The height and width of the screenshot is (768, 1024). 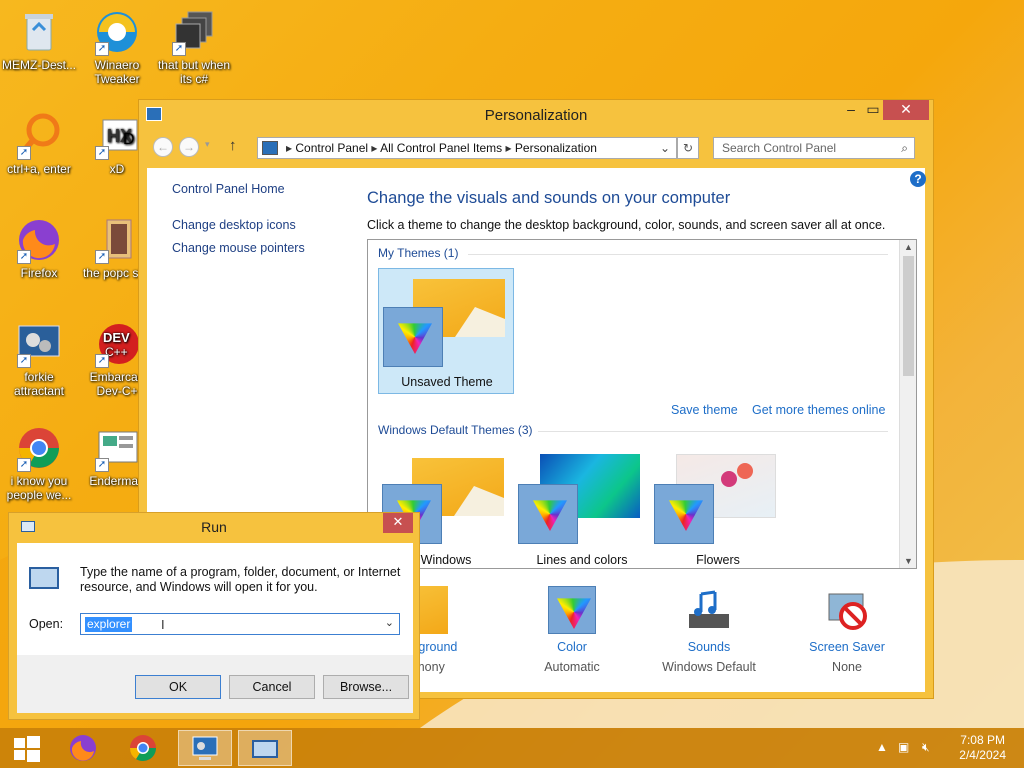 I want to click on desktop-icon-label: Firefox, so click(x=39, y=273).